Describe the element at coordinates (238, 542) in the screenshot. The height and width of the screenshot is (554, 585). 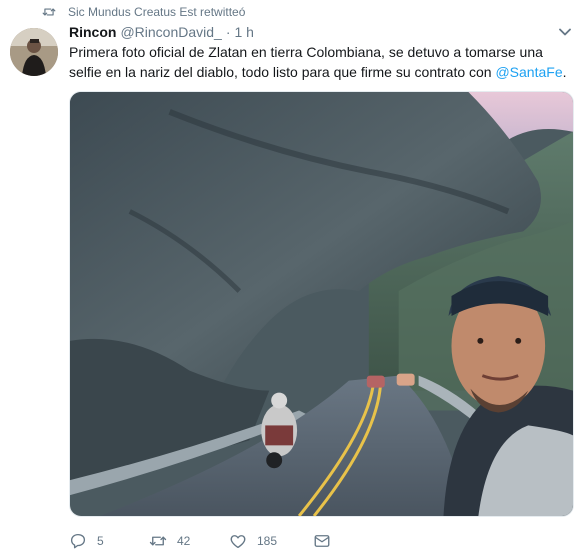
I see `heart-icon` at that location.